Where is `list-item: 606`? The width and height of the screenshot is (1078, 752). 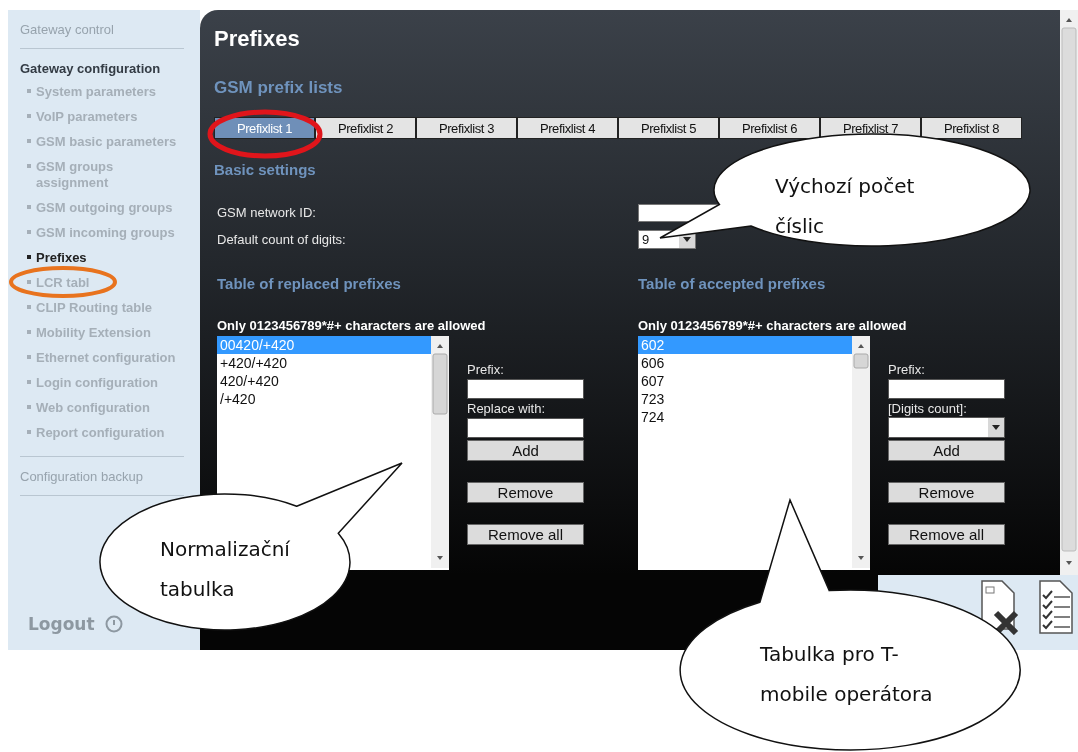
list-item: 606 is located at coordinates (745, 363).